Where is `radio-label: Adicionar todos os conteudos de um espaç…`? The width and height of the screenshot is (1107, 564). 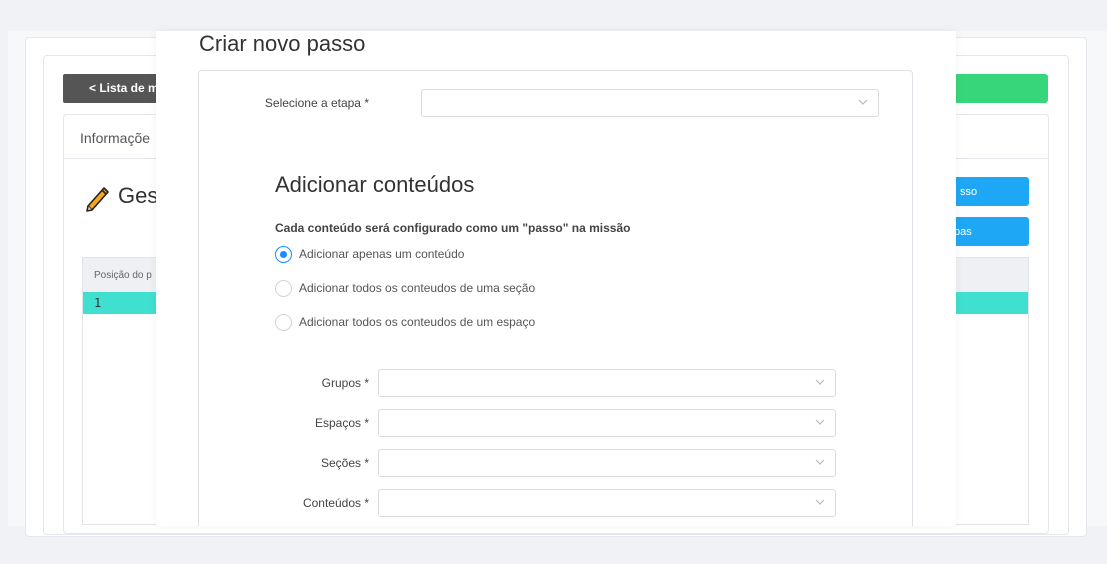 radio-label: Adicionar todos os conteudos de um espaç… is located at coordinates (417, 322).